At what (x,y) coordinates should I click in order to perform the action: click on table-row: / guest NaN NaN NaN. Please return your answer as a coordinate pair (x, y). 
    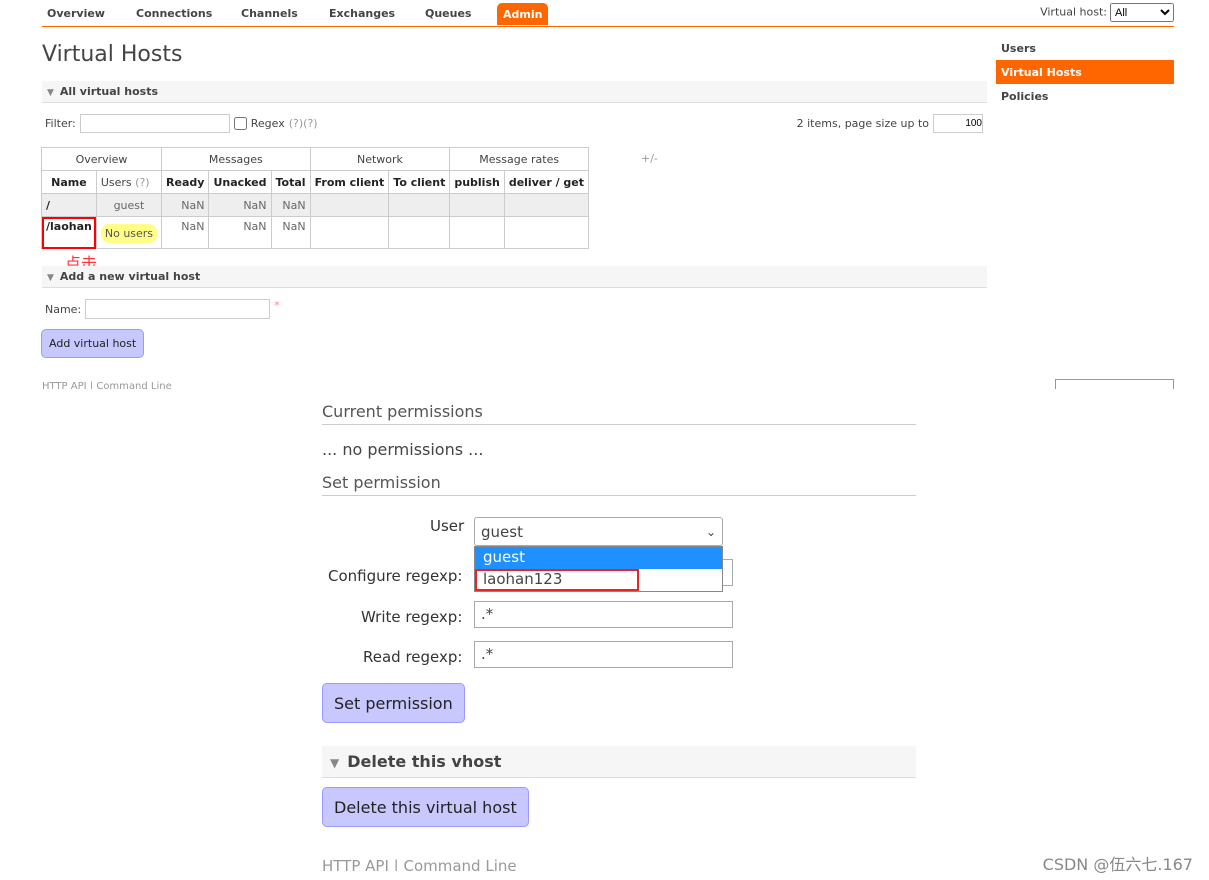
    Looking at the image, I should click on (315, 205).